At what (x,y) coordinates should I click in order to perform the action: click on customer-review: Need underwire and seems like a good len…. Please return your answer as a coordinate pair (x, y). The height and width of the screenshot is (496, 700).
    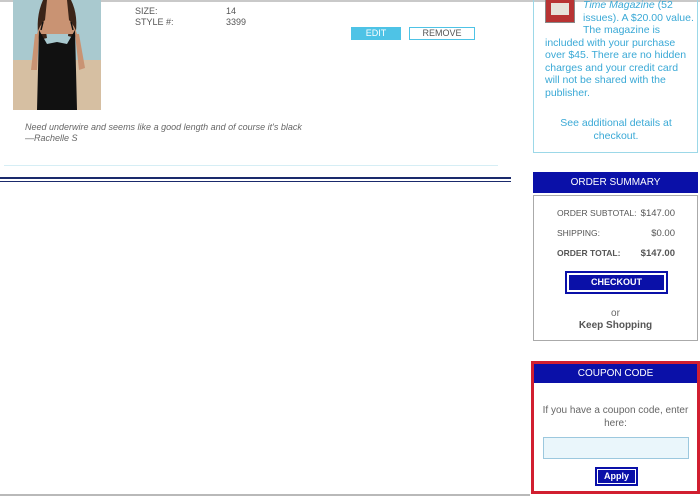
    Looking at the image, I should click on (163, 133).